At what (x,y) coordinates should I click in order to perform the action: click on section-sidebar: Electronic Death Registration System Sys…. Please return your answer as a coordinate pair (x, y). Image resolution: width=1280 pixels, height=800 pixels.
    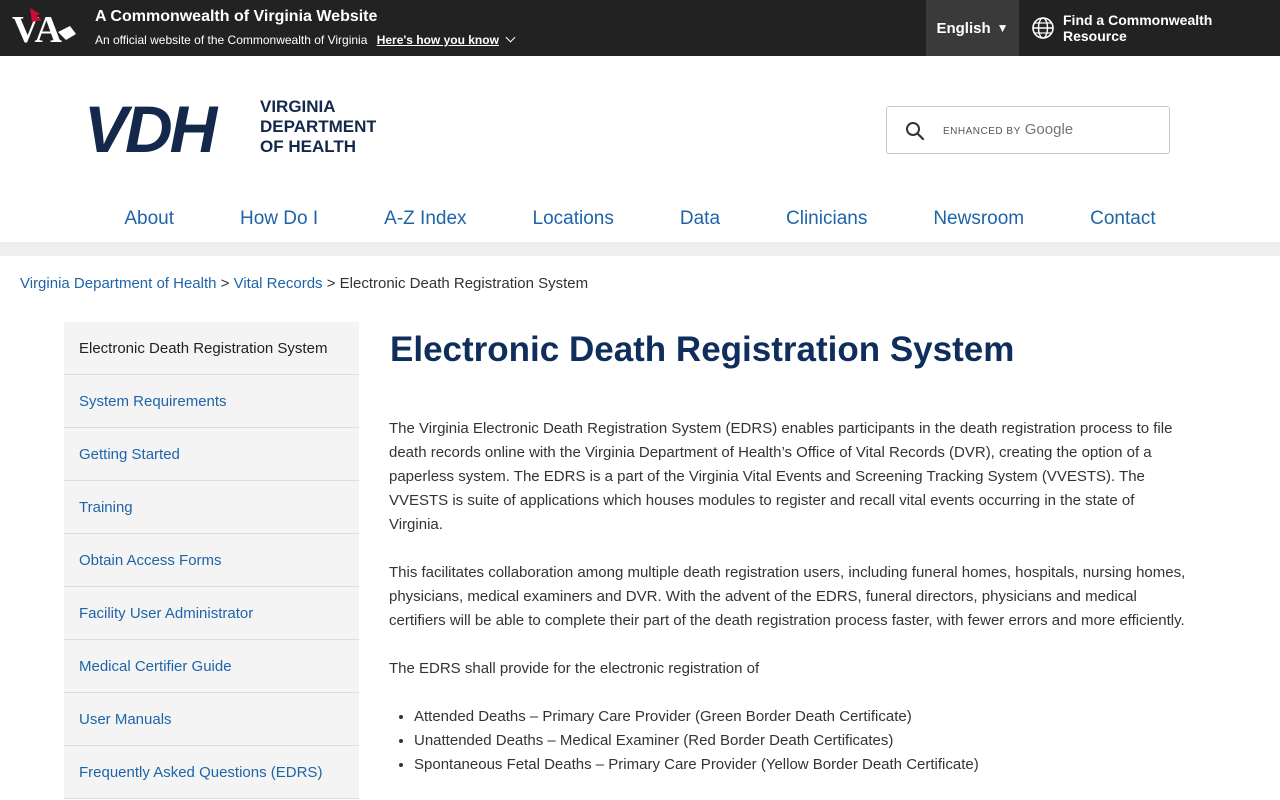
    Looking at the image, I should click on (211, 560).